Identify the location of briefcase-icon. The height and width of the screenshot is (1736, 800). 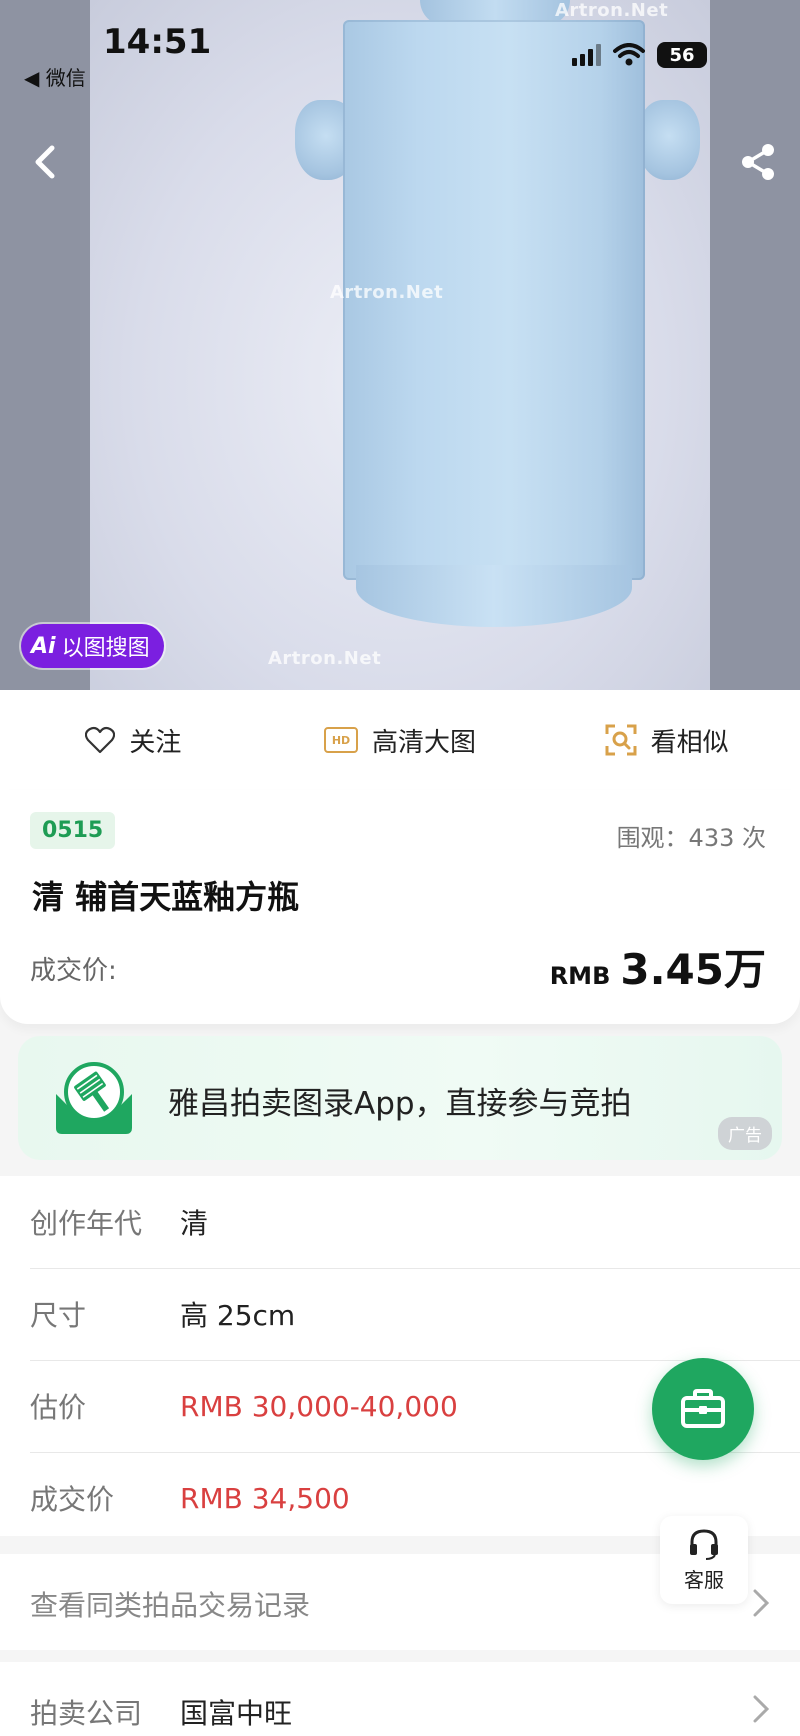
(703, 1408).